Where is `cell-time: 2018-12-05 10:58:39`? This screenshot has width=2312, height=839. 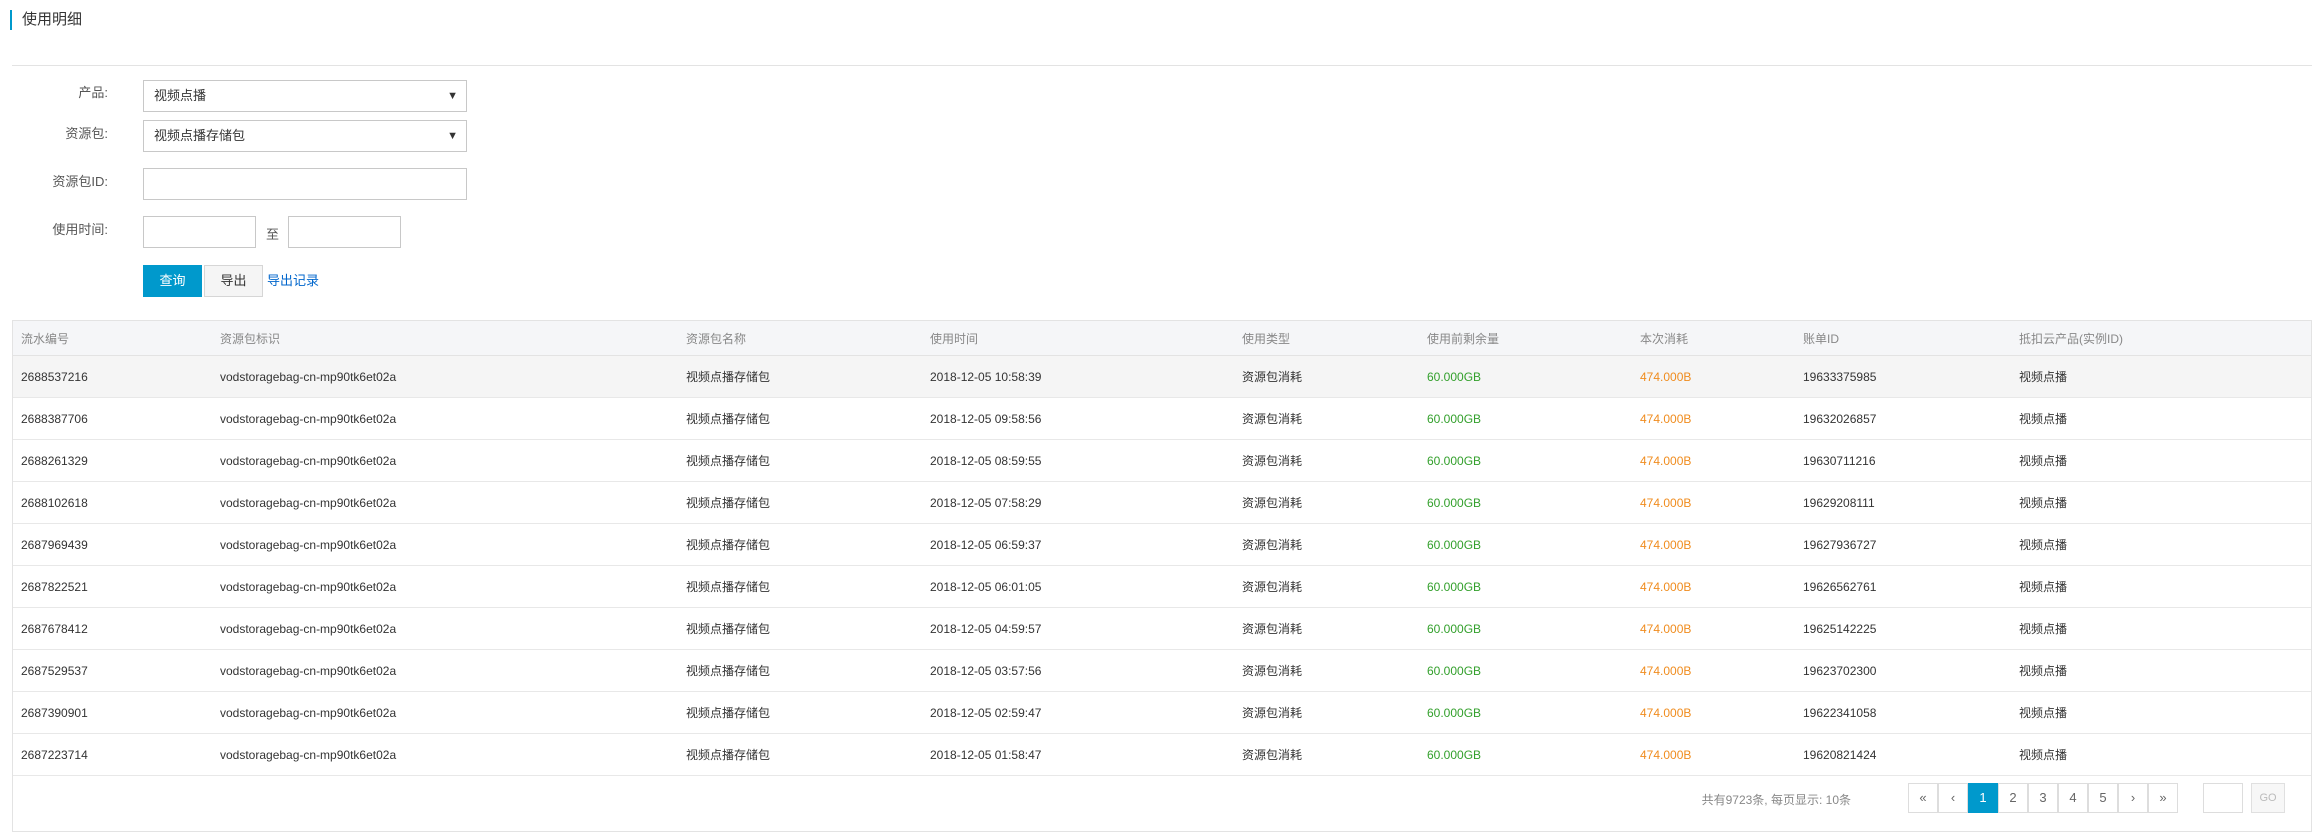
cell-time: 2018-12-05 10:58:39 is located at coordinates (1078, 376).